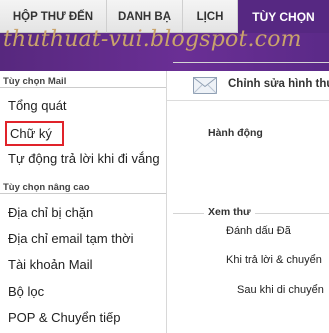 This screenshot has height=333, width=329. What do you see at coordinates (34, 133) in the screenshot?
I see `sidebar-item-signature: Chữ ký` at bounding box center [34, 133].